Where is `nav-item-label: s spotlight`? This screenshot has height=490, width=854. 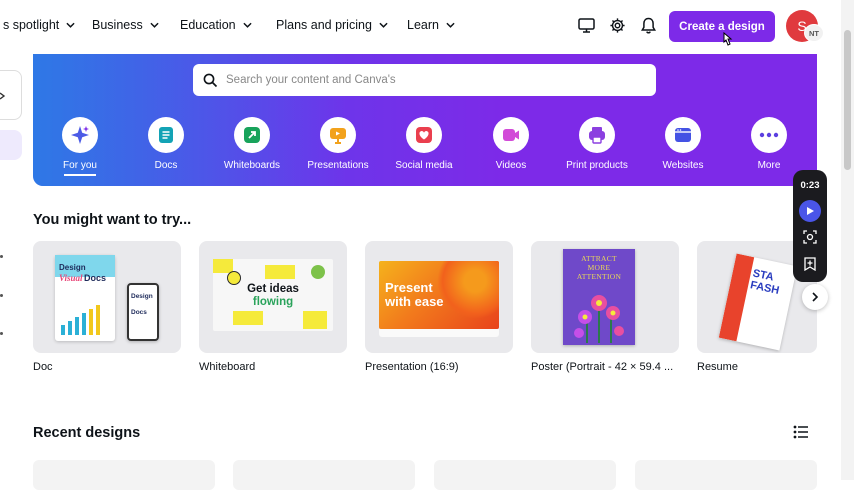 nav-item-label: s spotlight is located at coordinates (31, 25).